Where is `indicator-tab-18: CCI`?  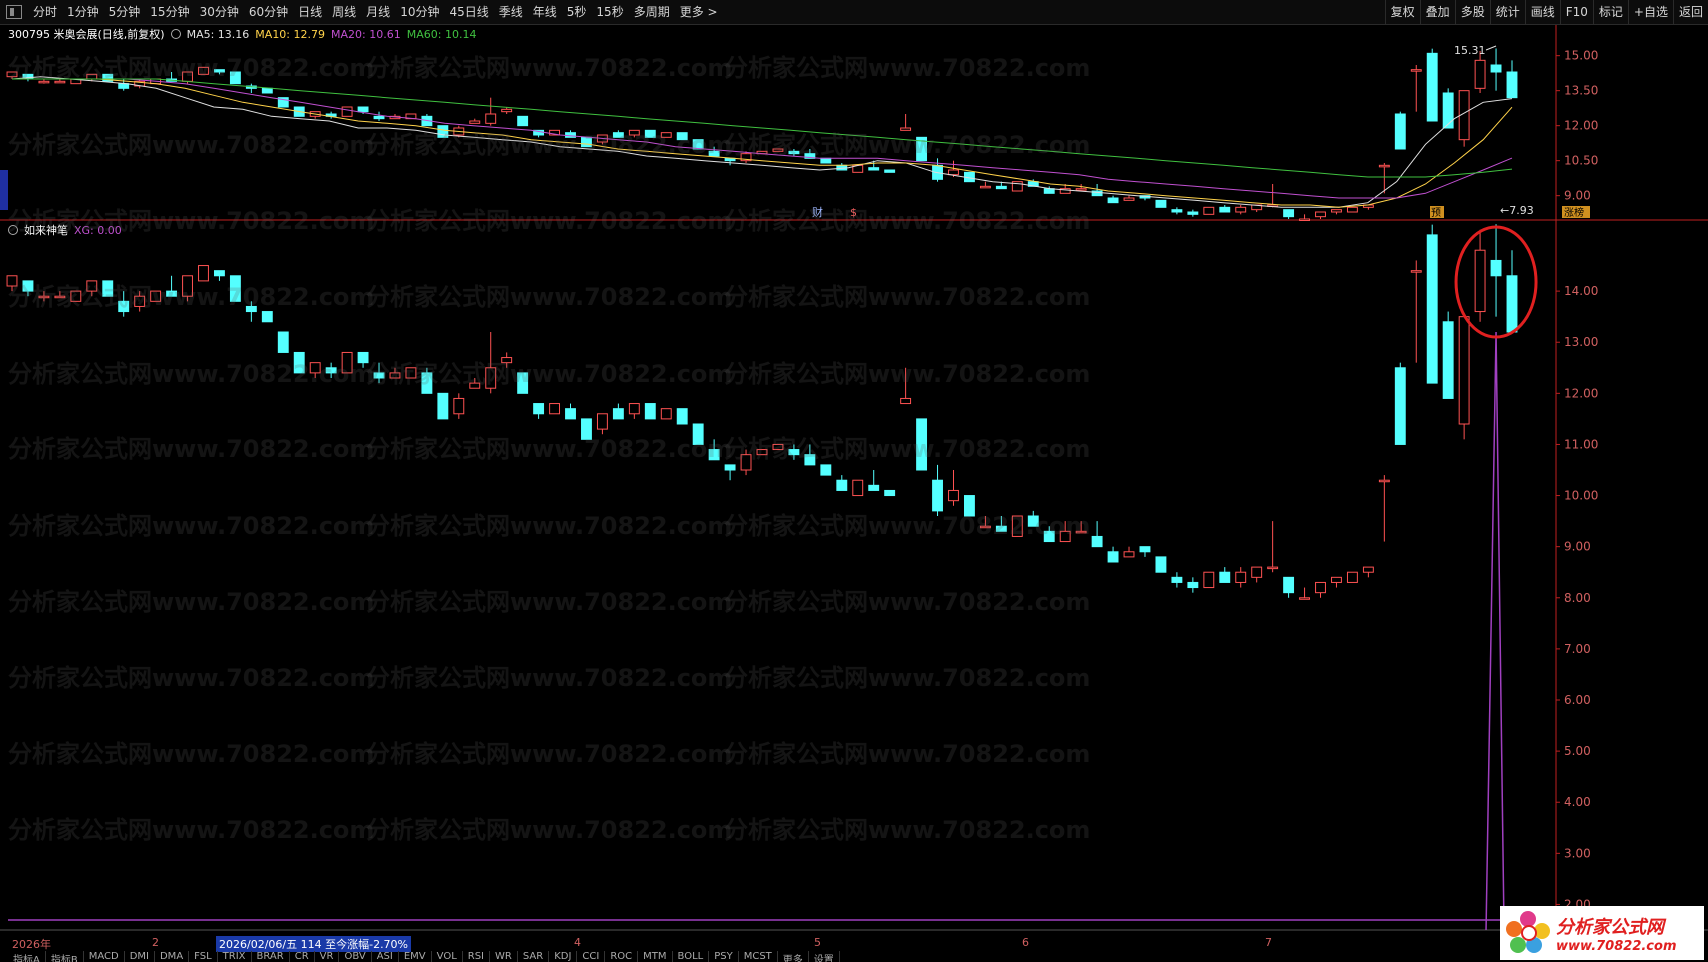
indicator-tab-18: CCI is located at coordinates (591, 956).